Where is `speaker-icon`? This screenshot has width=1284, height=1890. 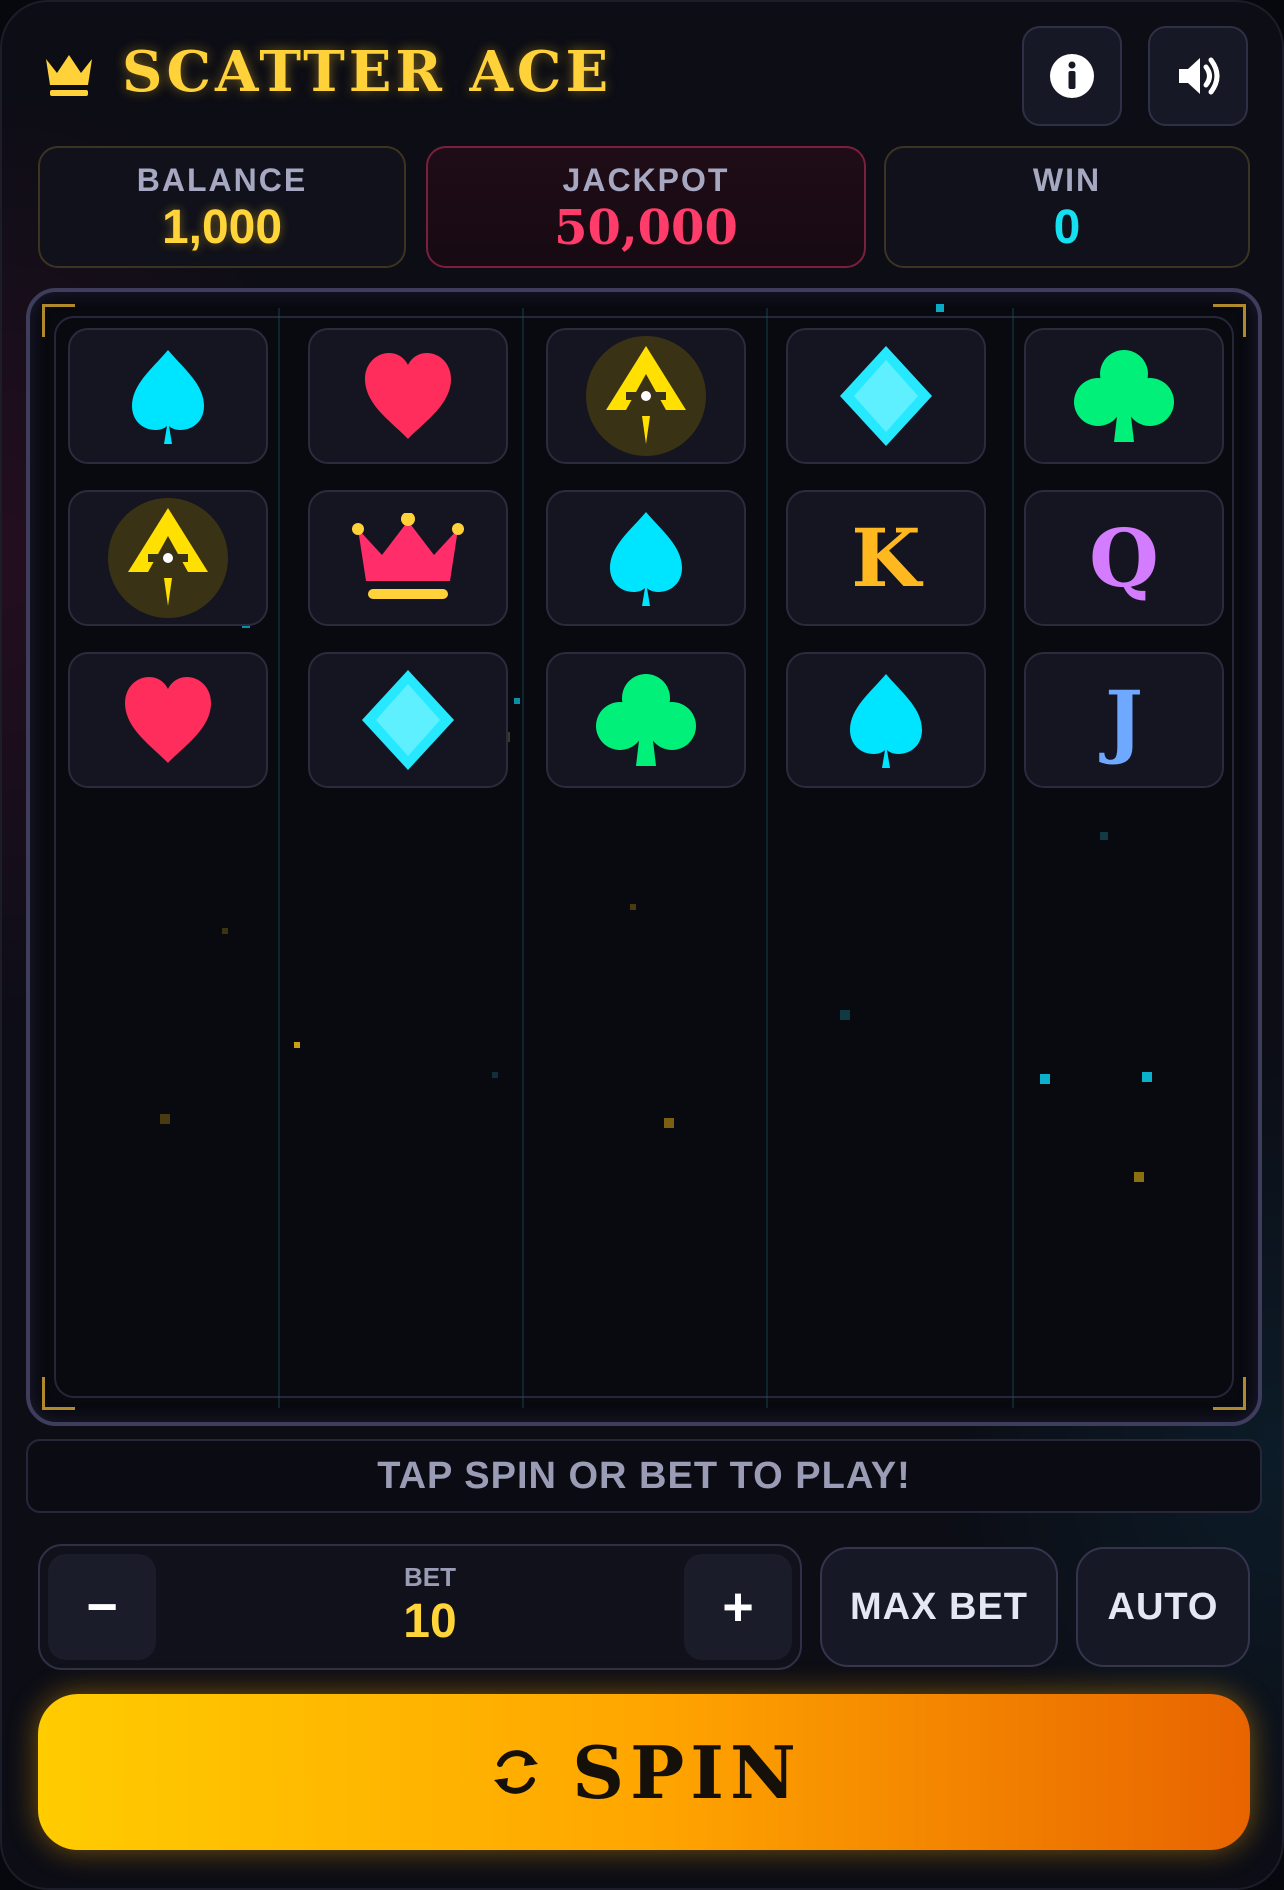
speaker-icon is located at coordinates (1199, 76).